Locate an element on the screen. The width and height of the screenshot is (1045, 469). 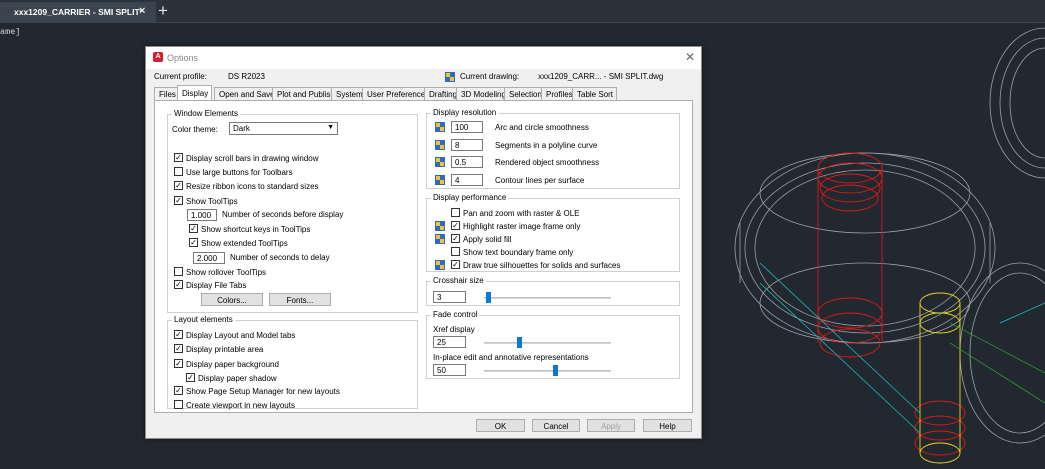
xref-slider-thumb is located at coordinates (520, 342).